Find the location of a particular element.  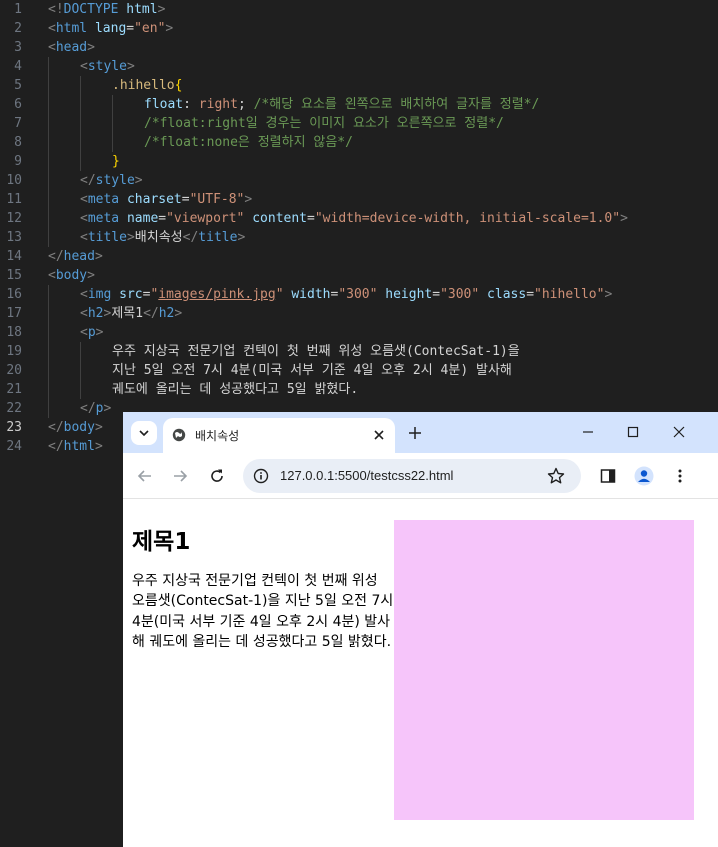

code-line: 5 .hihello{ is located at coordinates (359, 85).